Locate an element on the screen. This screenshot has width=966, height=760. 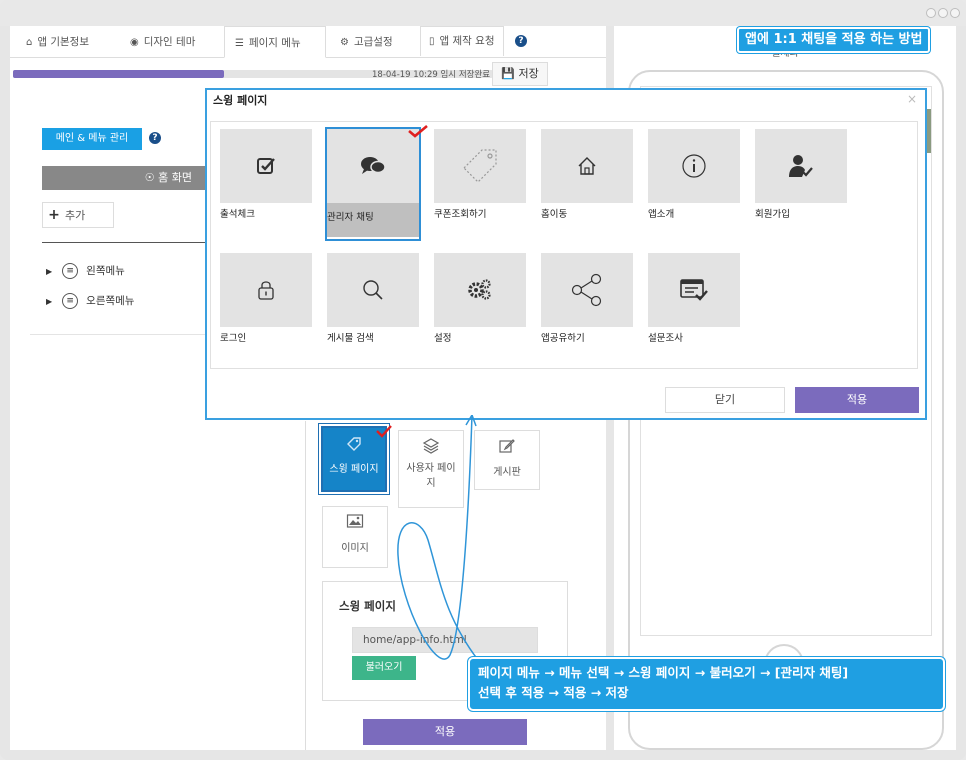
item-label: 출석체크 is located at coordinates (237, 214).